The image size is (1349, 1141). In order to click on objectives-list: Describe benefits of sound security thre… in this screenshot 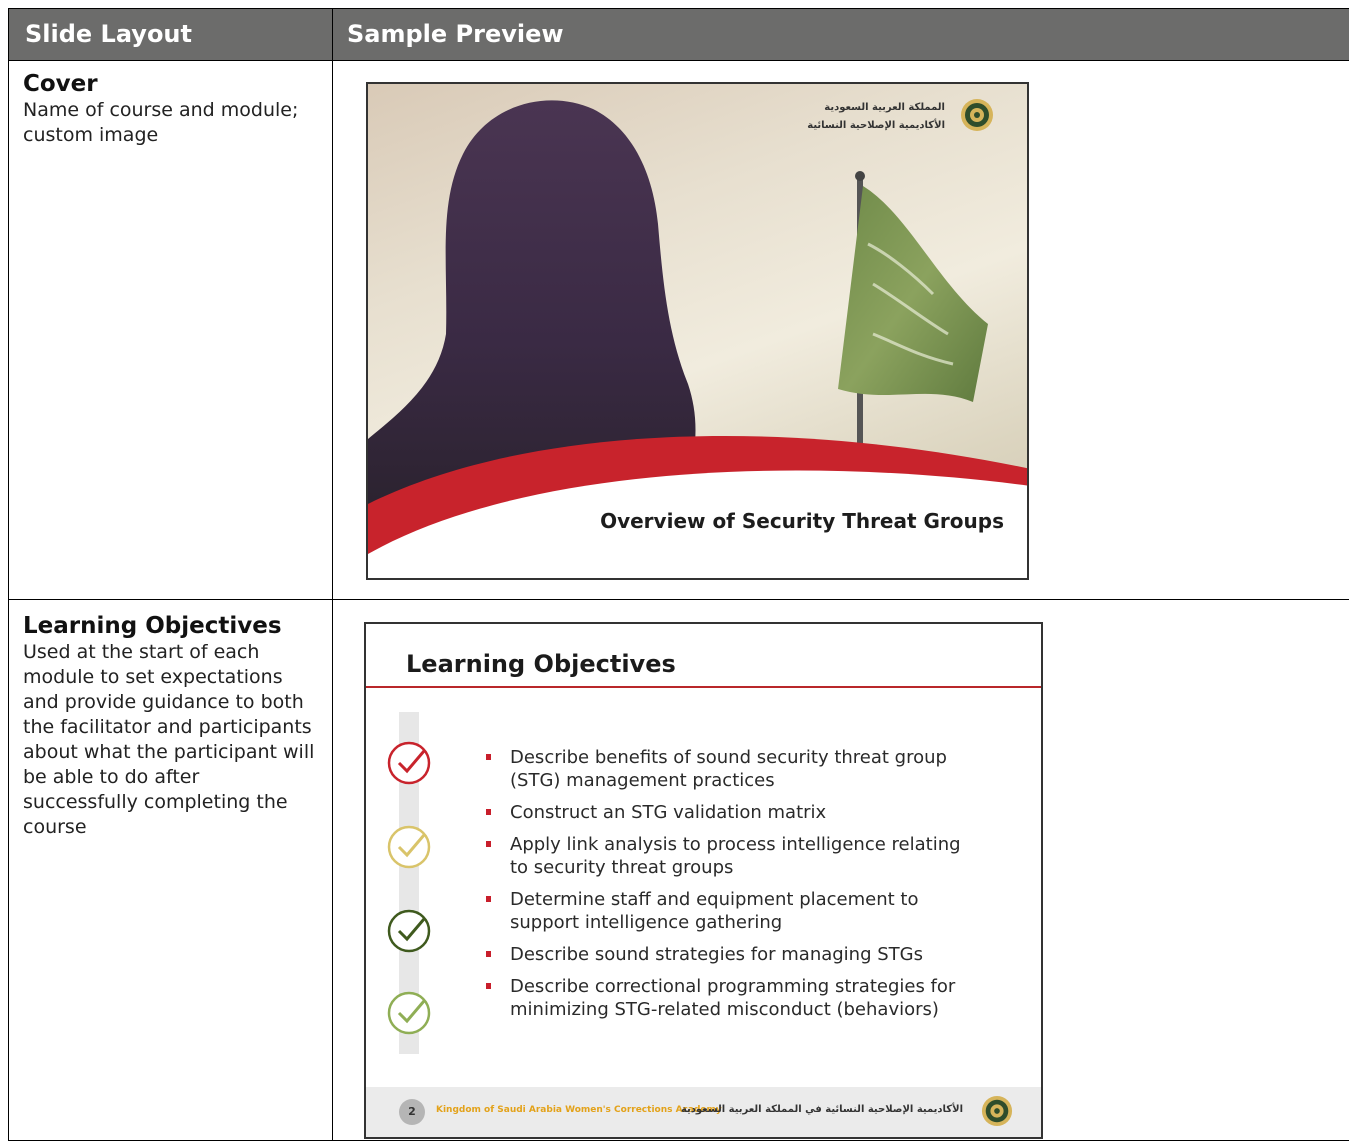, I will do `click(726, 888)`.